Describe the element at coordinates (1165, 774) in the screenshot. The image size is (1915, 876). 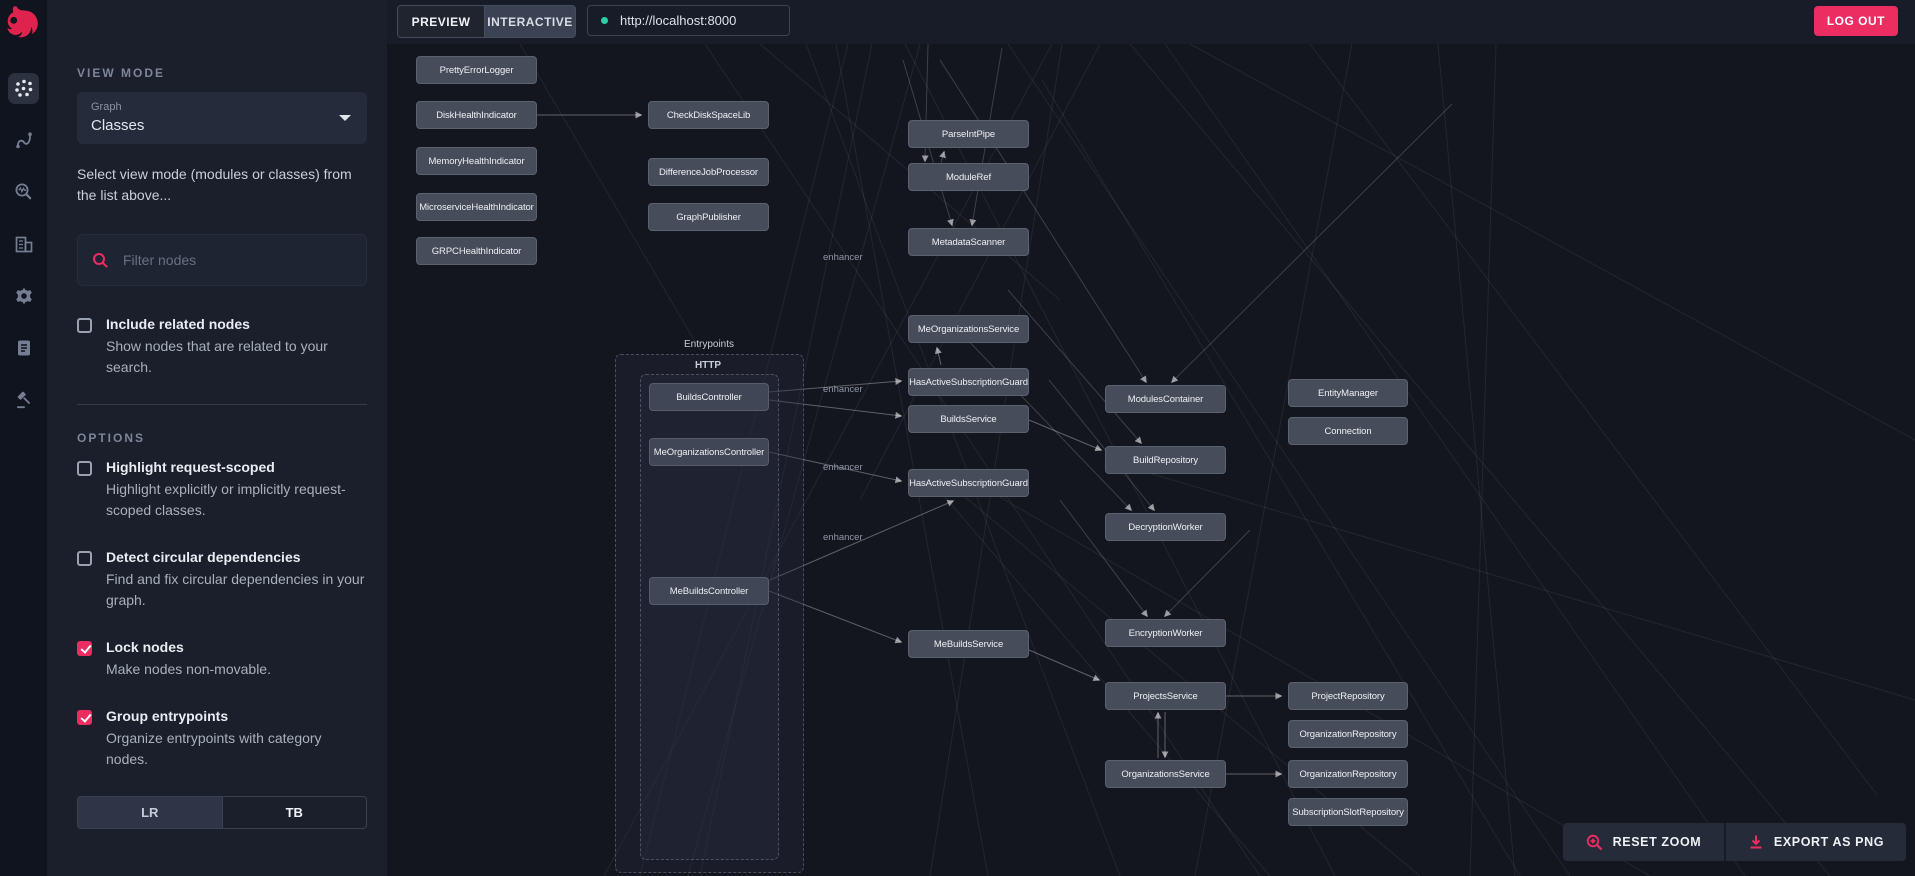
I see `graph-node: OrganizationsService` at that location.